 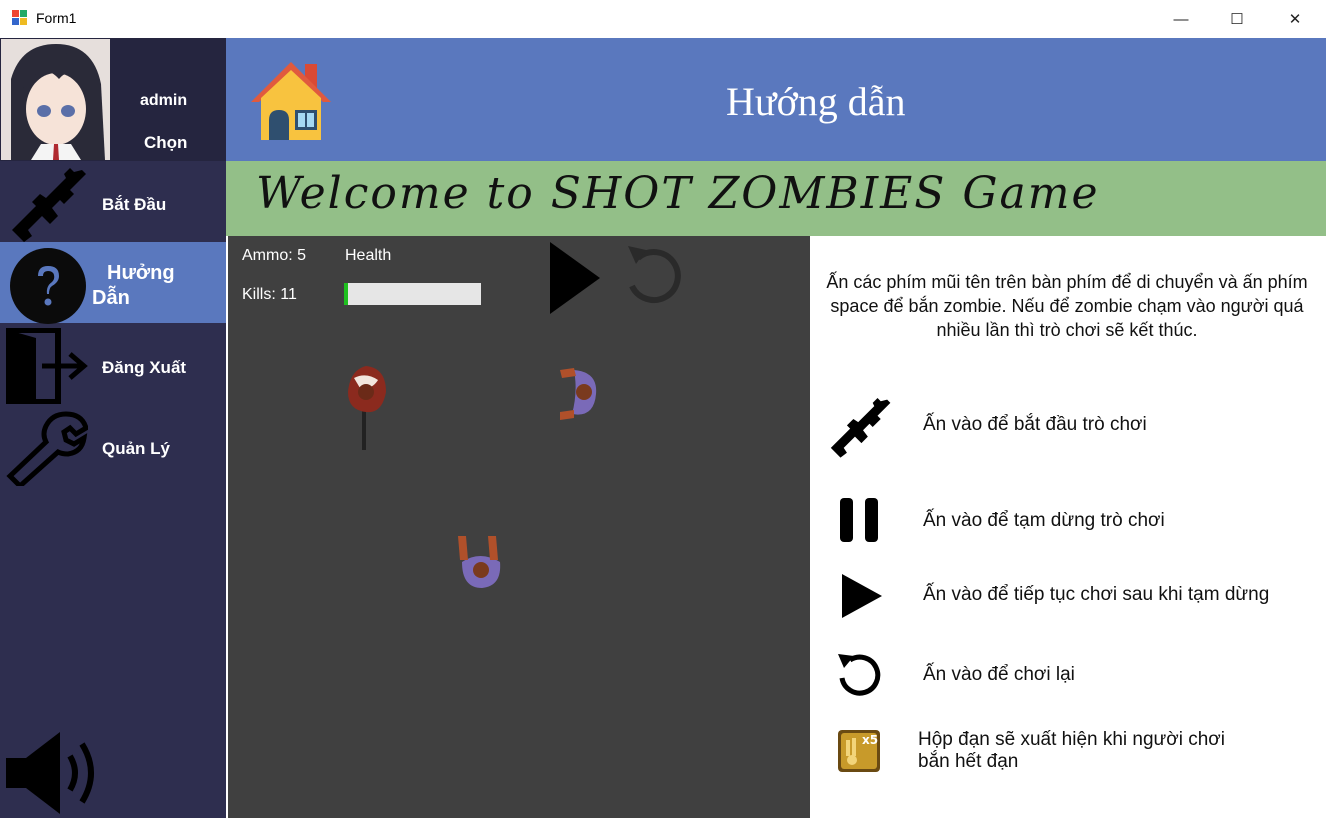 I want to click on instruction-ammo-line2: bắn hết đạn, so click(x=968, y=761).